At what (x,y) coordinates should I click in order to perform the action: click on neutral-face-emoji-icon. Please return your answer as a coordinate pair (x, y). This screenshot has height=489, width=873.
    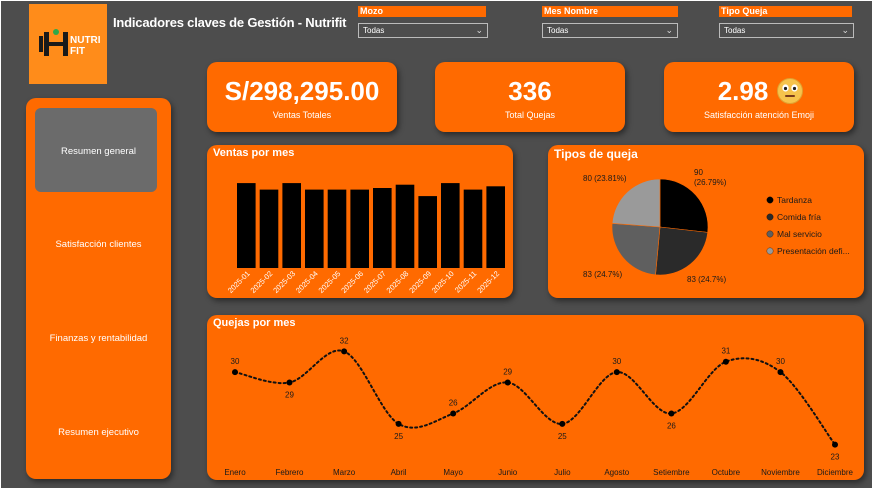
    Looking at the image, I should click on (790, 91).